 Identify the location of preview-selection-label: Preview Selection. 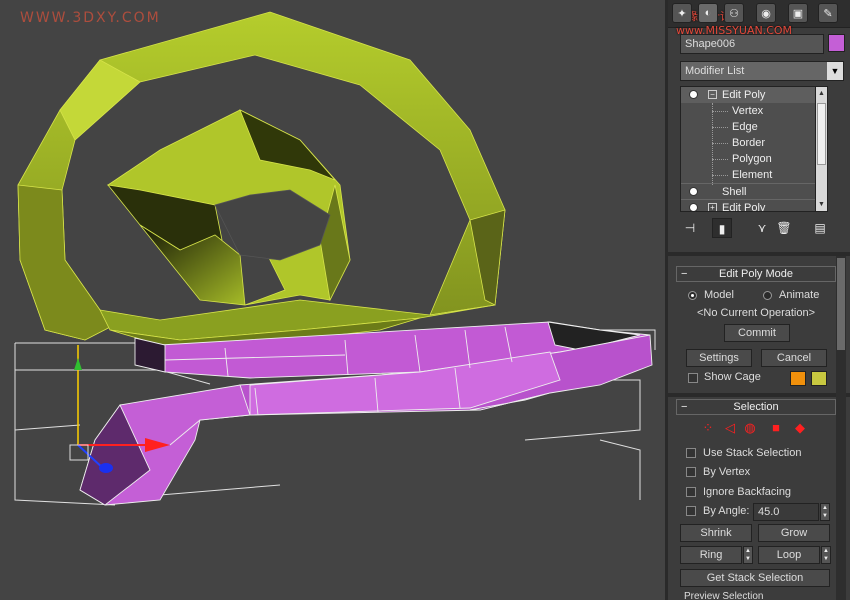
(724, 595).